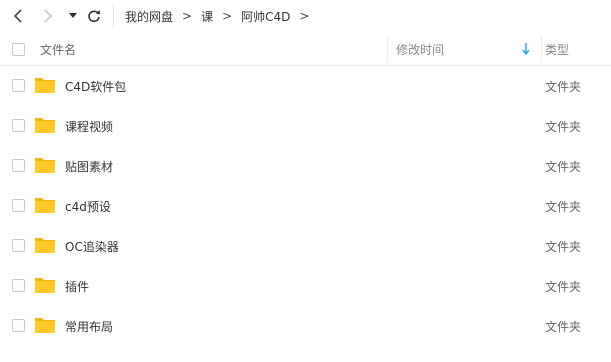 The width and height of the screenshot is (611, 362). I want to click on chevron-right-icon, so click(48, 16).